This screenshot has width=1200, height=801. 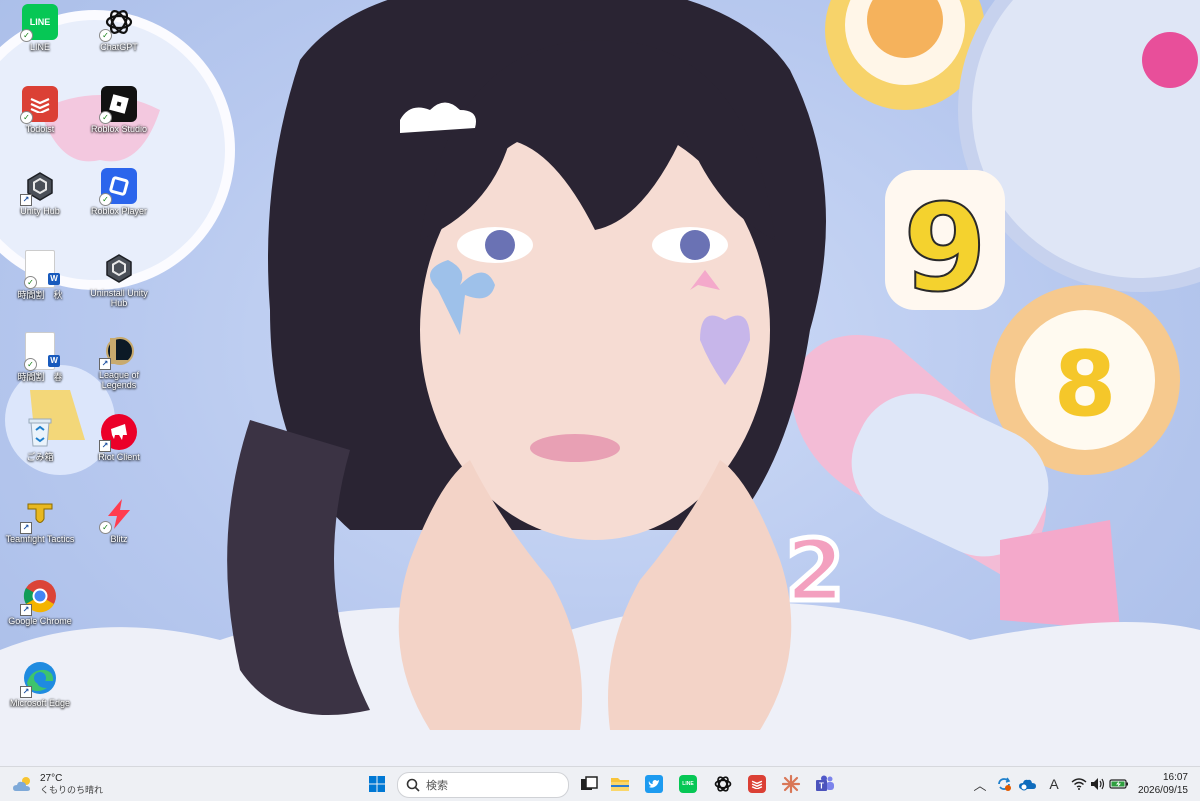 I want to click on recycle-bin-icon, so click(x=40, y=432).